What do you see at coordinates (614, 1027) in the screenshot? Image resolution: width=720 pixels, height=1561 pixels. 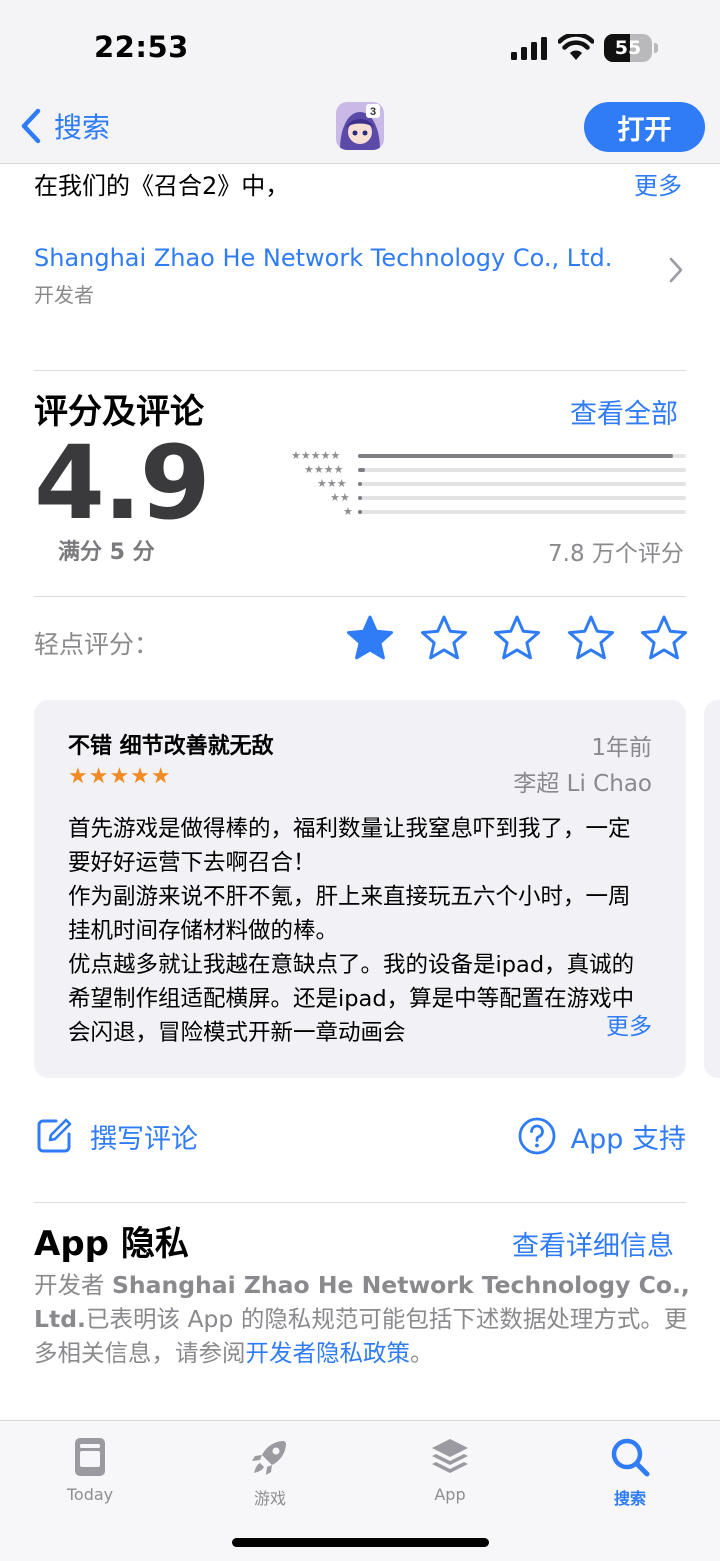 I see `review-more-link: 更多` at bounding box center [614, 1027].